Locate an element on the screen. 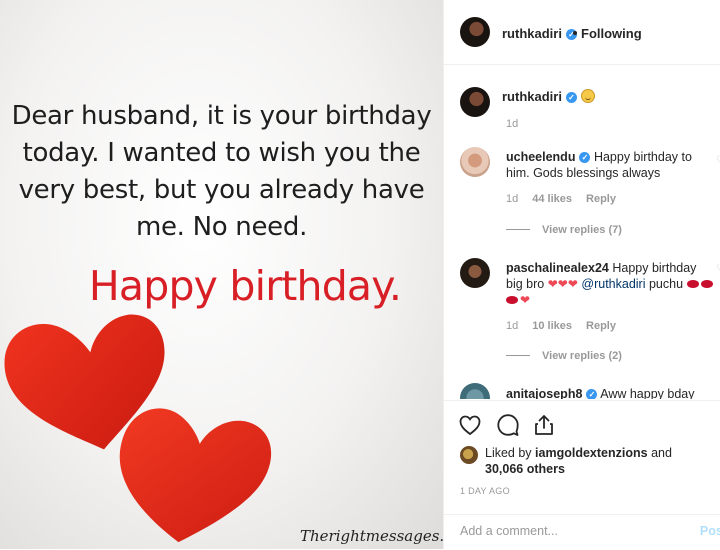  quote-line: me. No need. is located at coordinates (221, 227).